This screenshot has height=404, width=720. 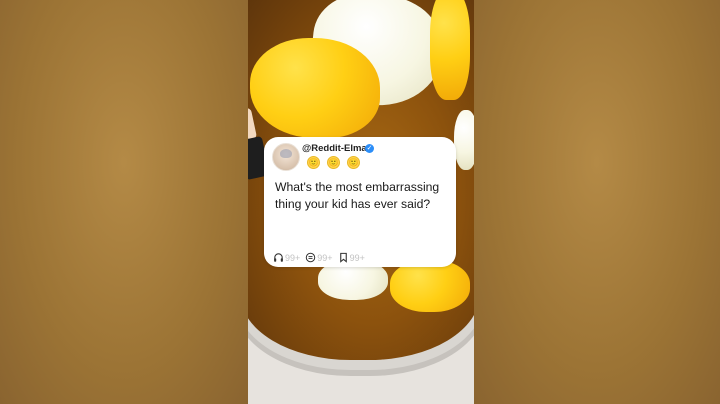 I want to click on listens-stat: 99+, so click(x=286, y=257).